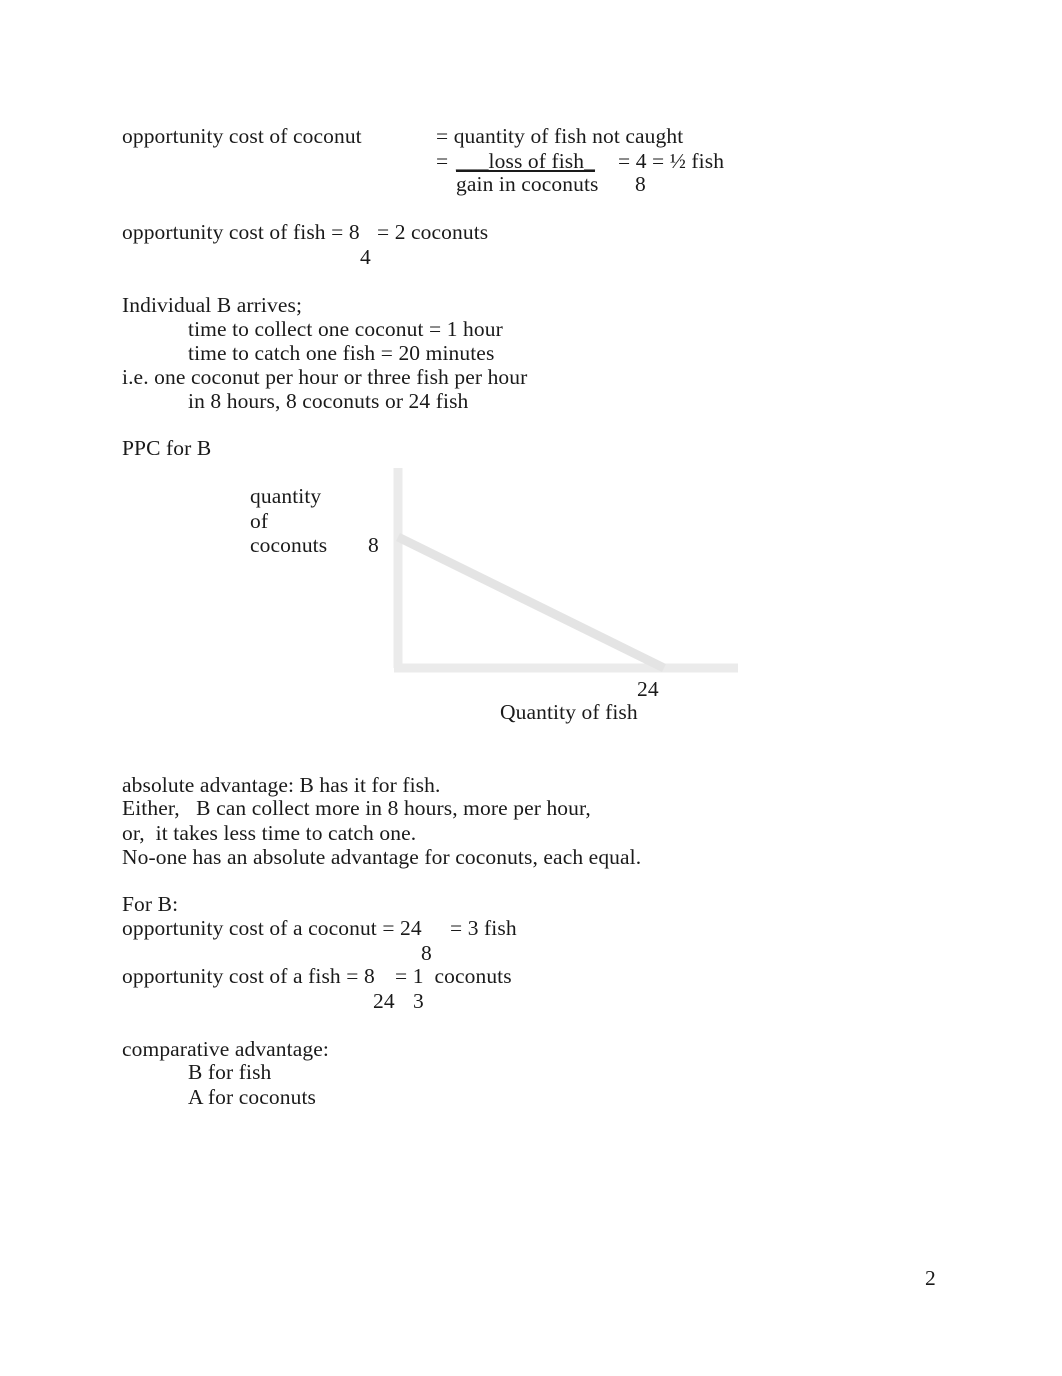 This screenshot has width=1062, height=1376. I want to click on comparative-advantage-line-1: B for fish, so click(230, 1072).